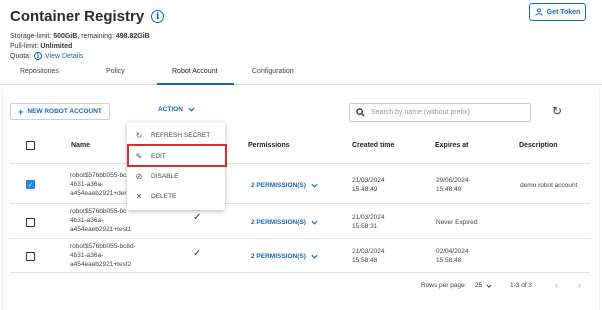  What do you see at coordinates (579, 285) in the screenshot?
I see `chevron-right-icon: ›` at bounding box center [579, 285].